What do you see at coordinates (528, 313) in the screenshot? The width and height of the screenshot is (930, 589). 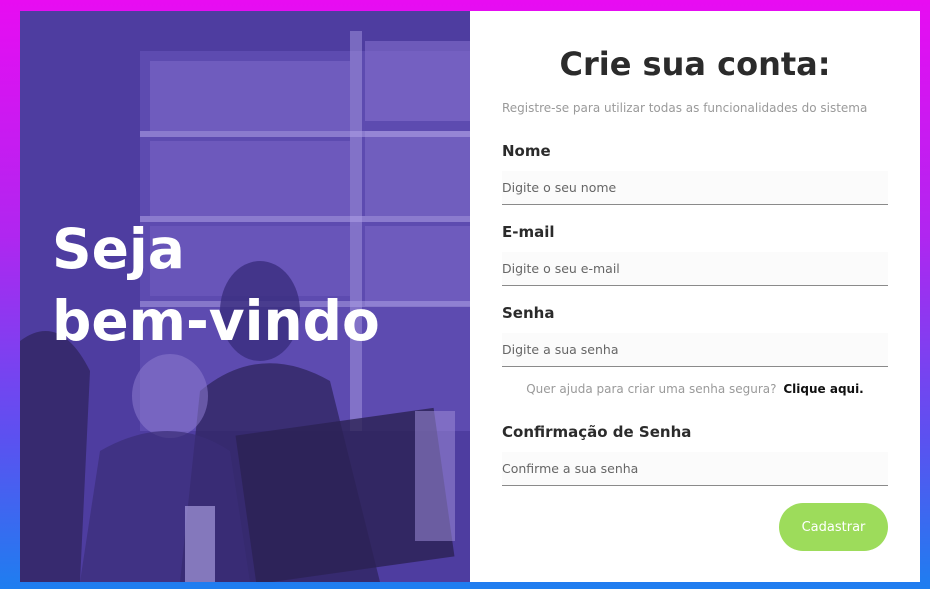 I see `password-label: Senha` at bounding box center [528, 313].